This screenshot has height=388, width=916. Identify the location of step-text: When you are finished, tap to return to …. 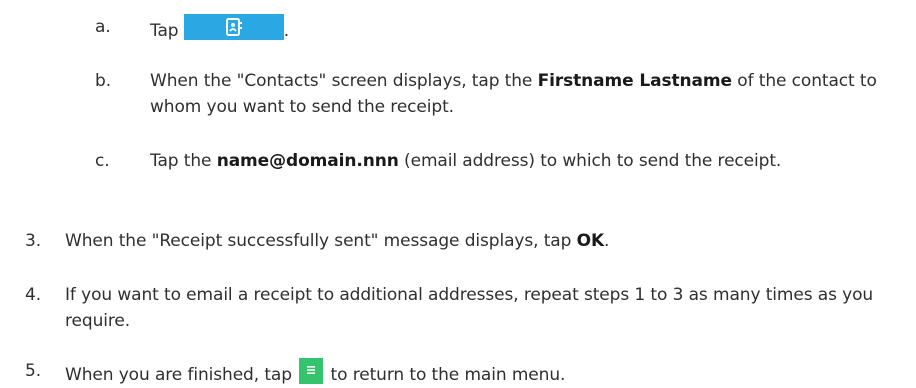
(467, 373).